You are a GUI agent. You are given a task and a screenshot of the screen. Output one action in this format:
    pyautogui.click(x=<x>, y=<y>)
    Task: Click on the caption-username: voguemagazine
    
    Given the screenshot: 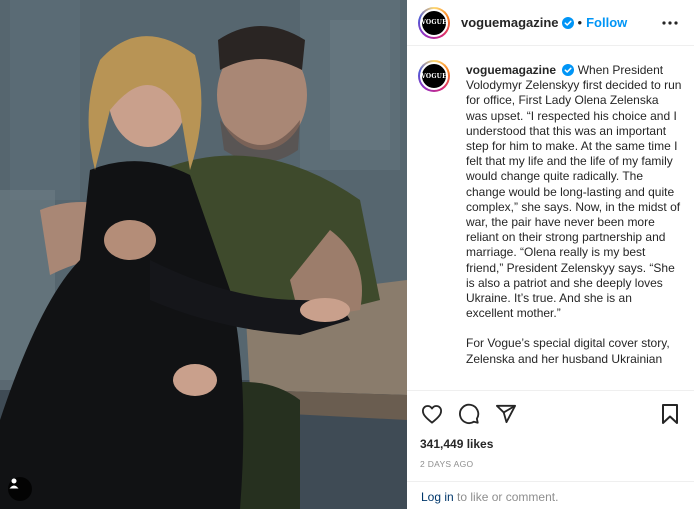 What is the action you would take?
    pyautogui.click(x=511, y=70)
    